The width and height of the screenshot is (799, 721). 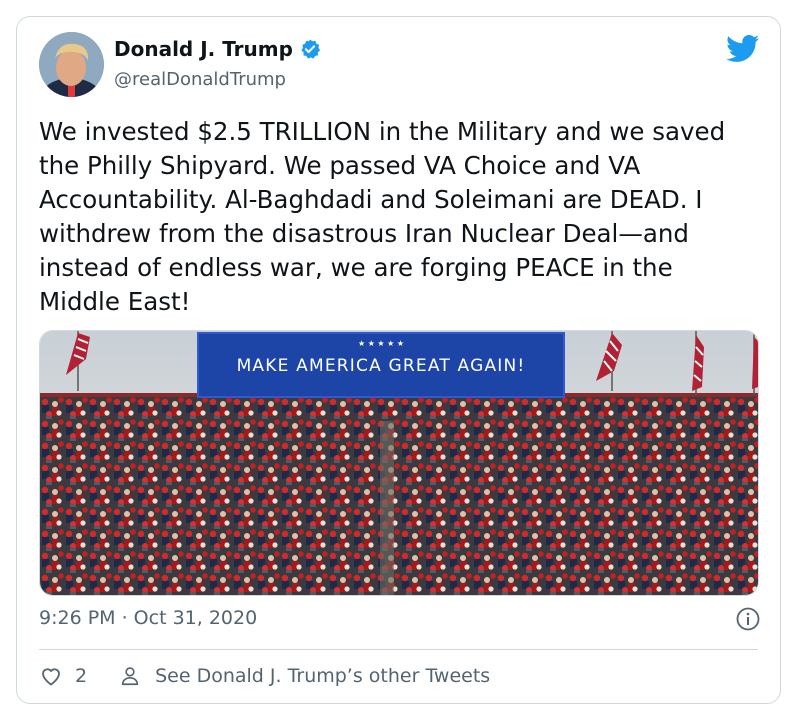 I want to click on person-icon, so click(x=130, y=676).